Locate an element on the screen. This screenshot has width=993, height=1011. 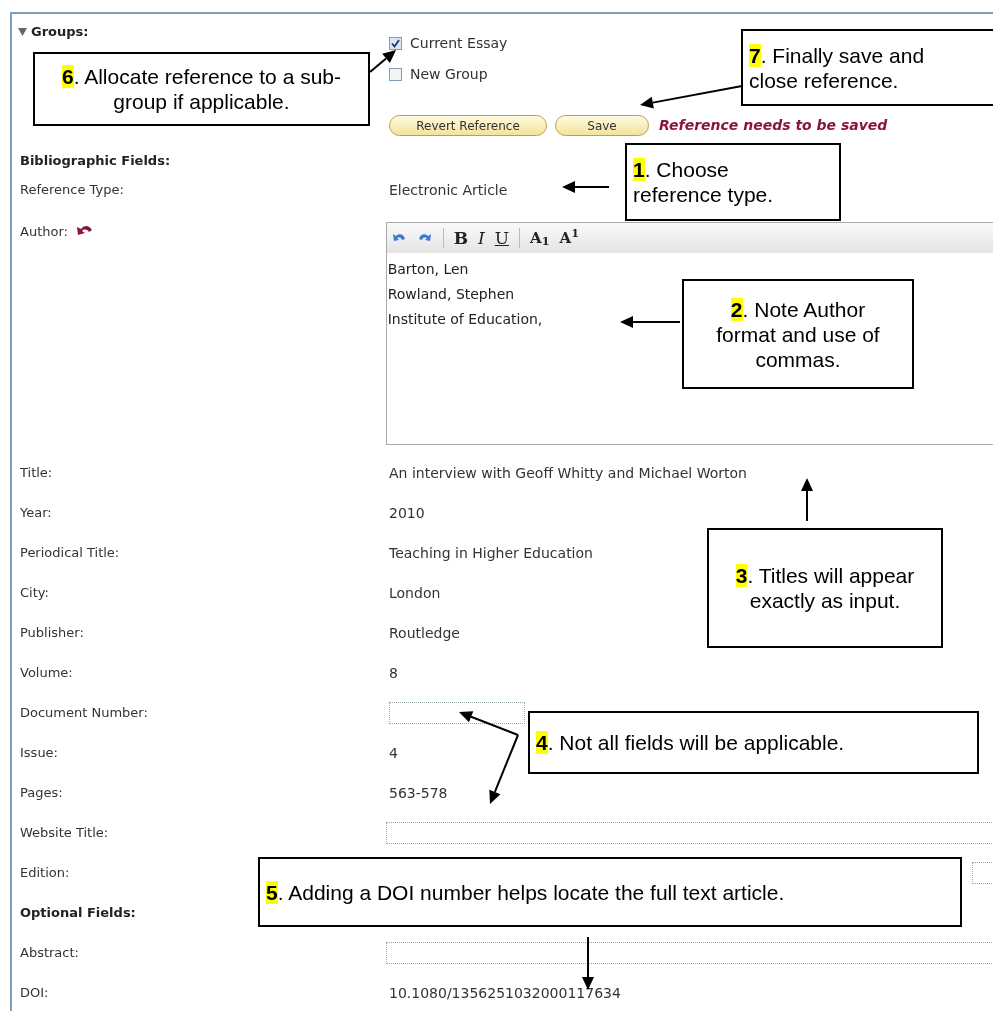
section-heading: Bibliographic Fields: is located at coordinates (95, 160).